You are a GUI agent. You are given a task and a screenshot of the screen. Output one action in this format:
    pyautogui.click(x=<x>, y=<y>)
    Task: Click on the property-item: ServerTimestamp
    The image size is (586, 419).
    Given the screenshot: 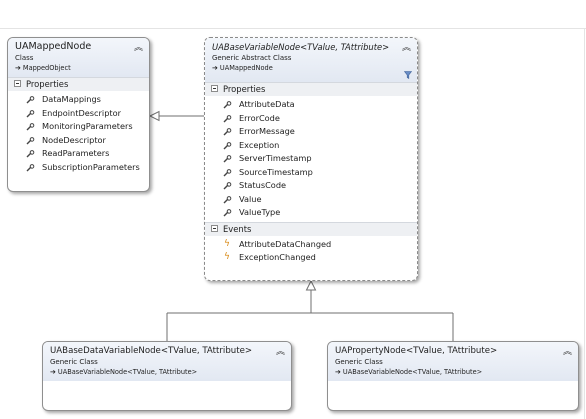 What is the action you would take?
    pyautogui.click(x=311, y=159)
    